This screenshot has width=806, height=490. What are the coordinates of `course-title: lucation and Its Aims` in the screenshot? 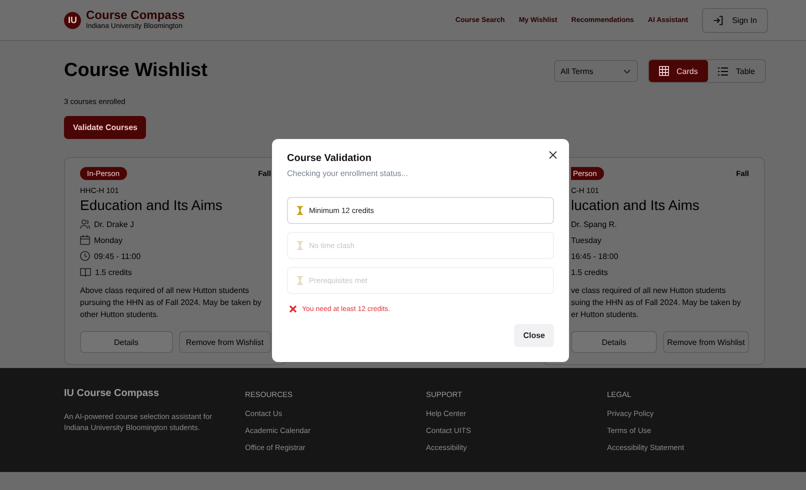 It's located at (635, 205).